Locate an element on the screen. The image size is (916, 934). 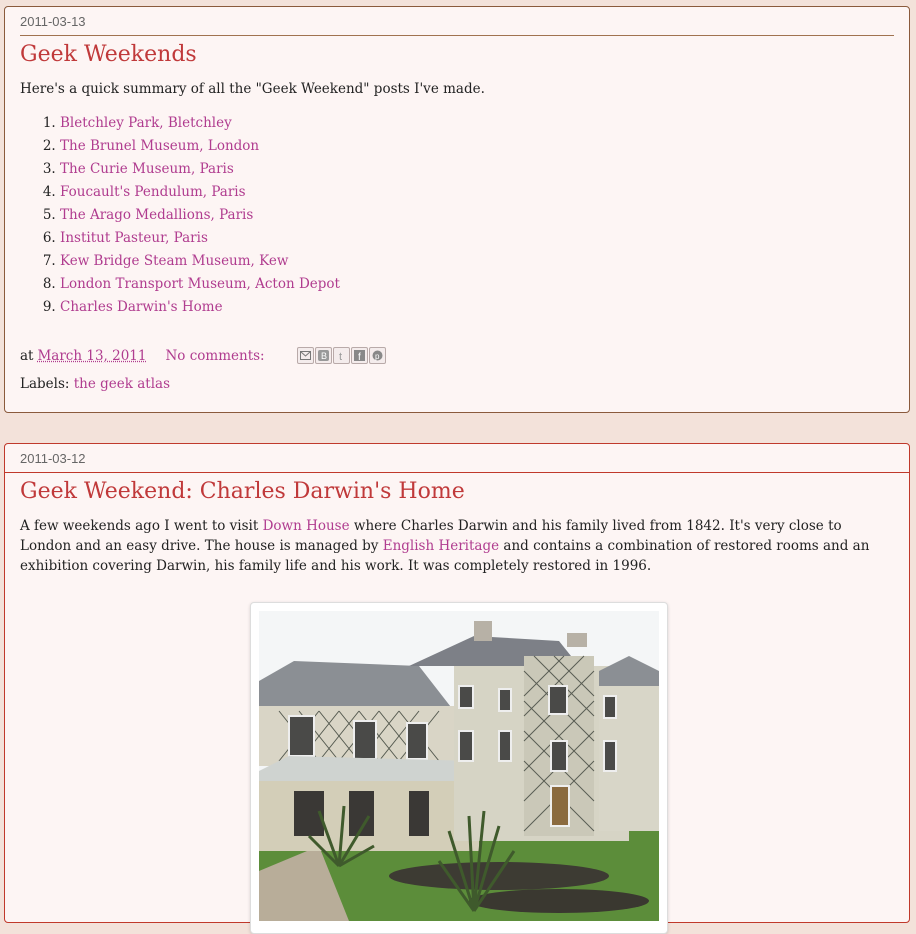
post-date: 2011-03-12 is located at coordinates (457, 458).